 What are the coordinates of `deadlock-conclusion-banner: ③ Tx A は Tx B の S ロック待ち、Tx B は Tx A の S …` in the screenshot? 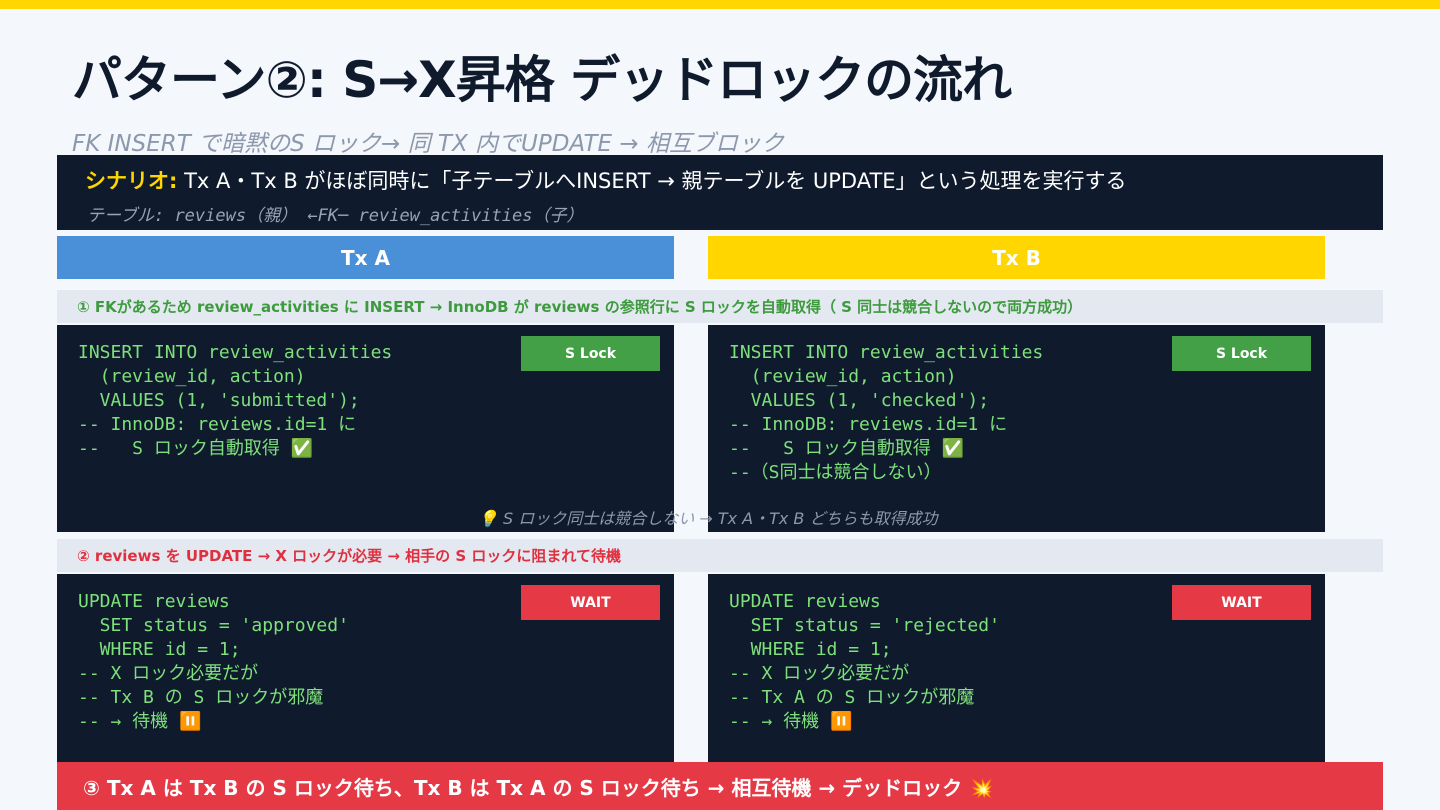 It's located at (720, 786).